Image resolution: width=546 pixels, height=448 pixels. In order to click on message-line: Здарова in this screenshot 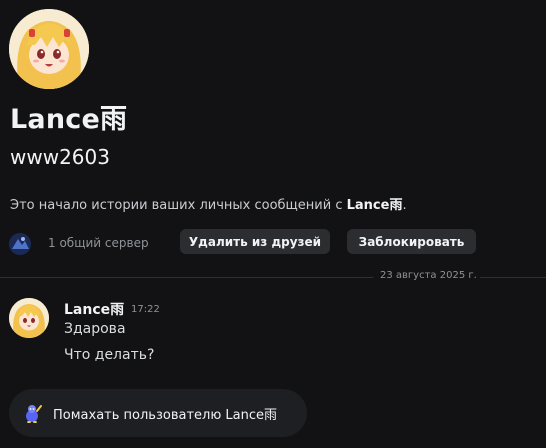, I will do `click(95, 329)`.